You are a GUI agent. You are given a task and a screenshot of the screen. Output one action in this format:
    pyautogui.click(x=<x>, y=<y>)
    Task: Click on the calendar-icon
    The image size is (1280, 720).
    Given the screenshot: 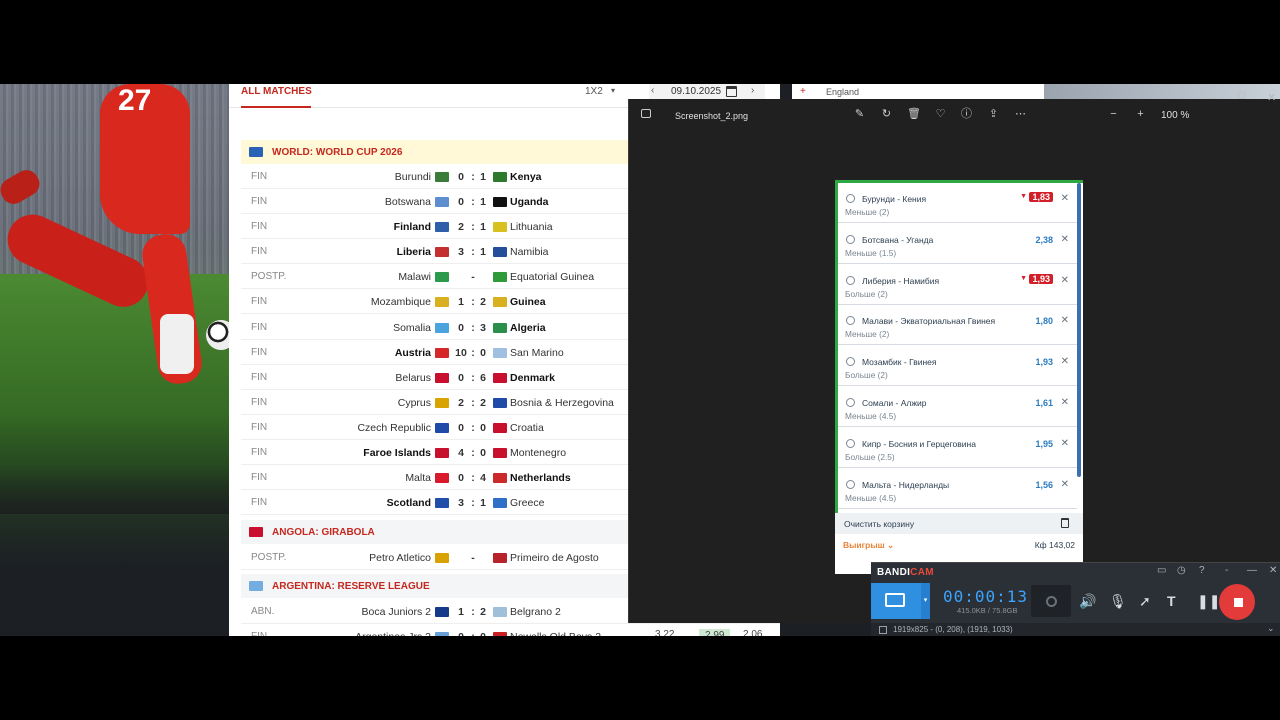 What is the action you would take?
    pyautogui.click(x=731, y=91)
    